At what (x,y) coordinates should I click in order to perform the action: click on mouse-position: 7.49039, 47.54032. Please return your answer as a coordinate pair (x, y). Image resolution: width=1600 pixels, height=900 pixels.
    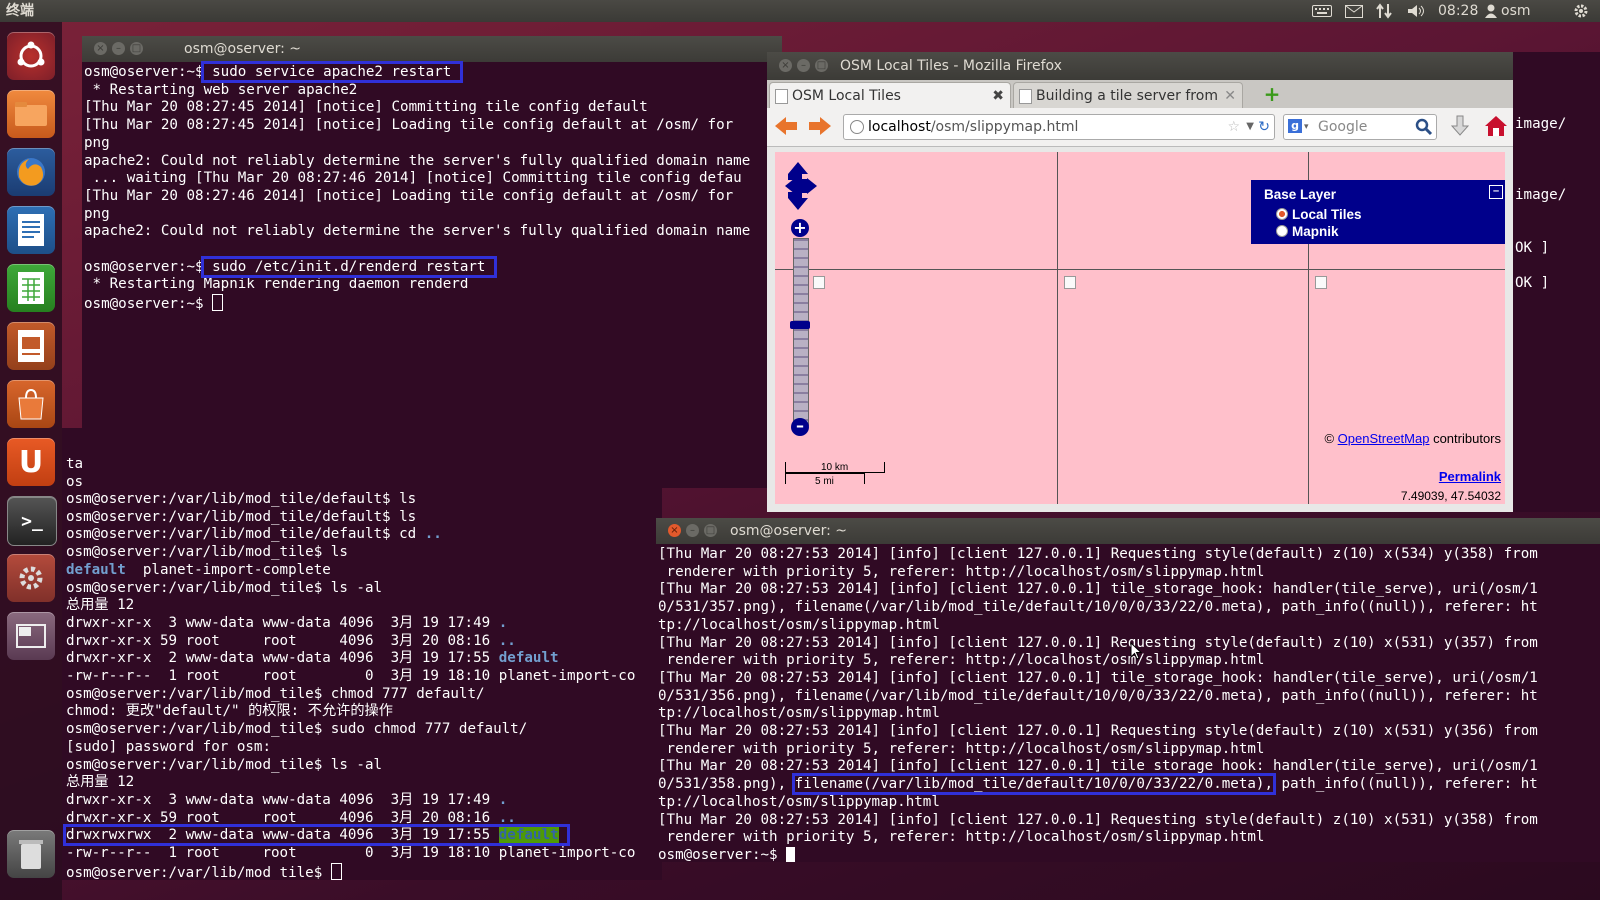
    Looking at the image, I should click on (1450, 496).